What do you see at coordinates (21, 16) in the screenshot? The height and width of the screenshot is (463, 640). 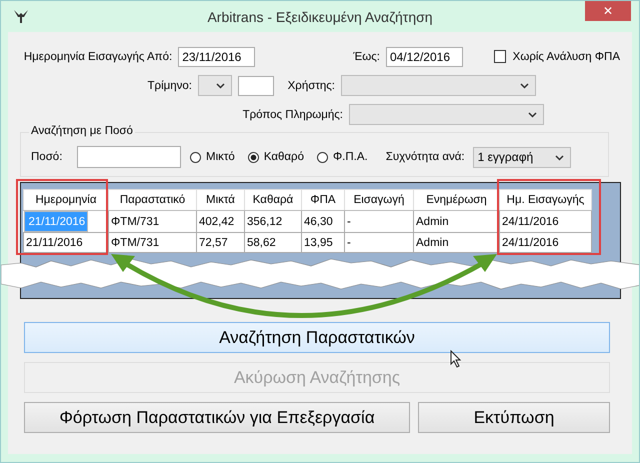 I see `bird-icon` at bounding box center [21, 16].